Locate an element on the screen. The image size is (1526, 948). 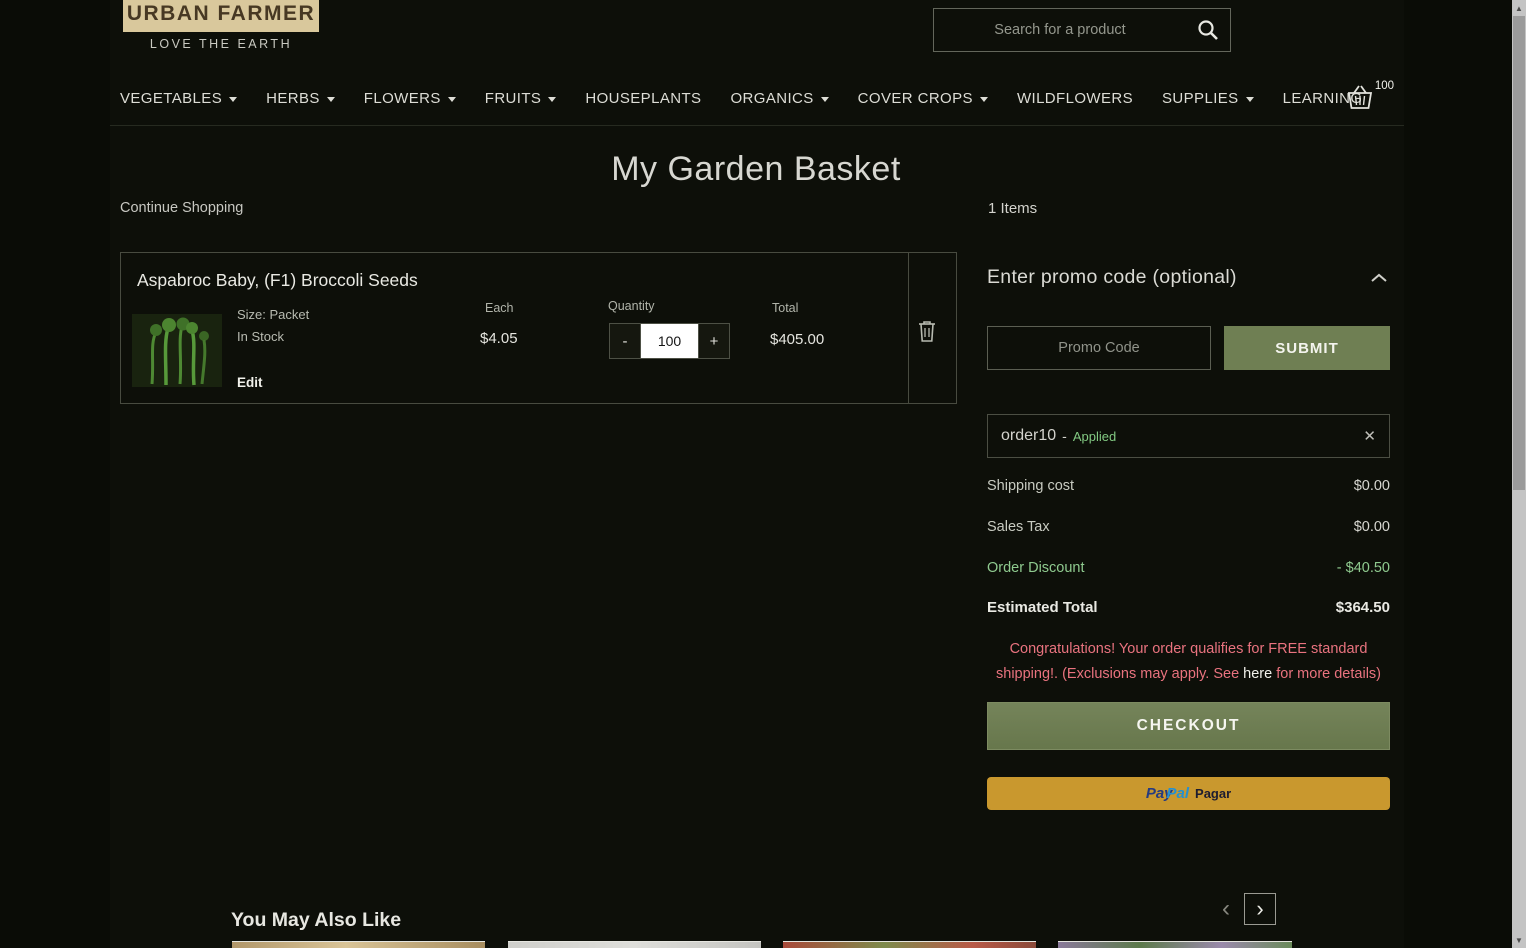
search-box is located at coordinates (1082, 30).